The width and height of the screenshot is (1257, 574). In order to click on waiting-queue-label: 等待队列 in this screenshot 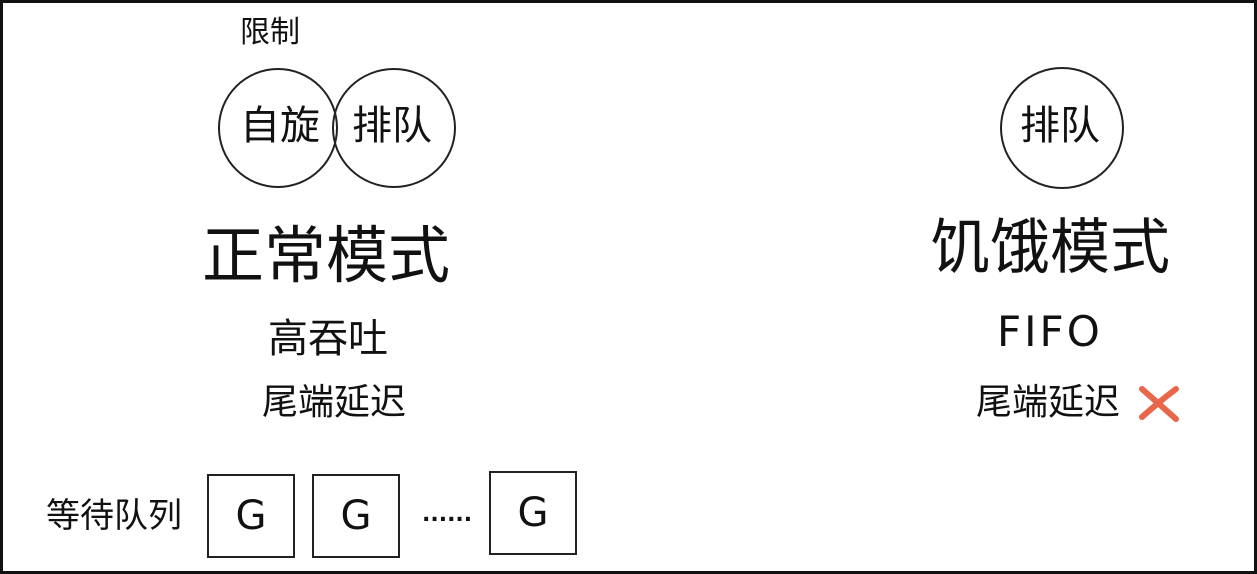, I will do `click(114, 516)`.